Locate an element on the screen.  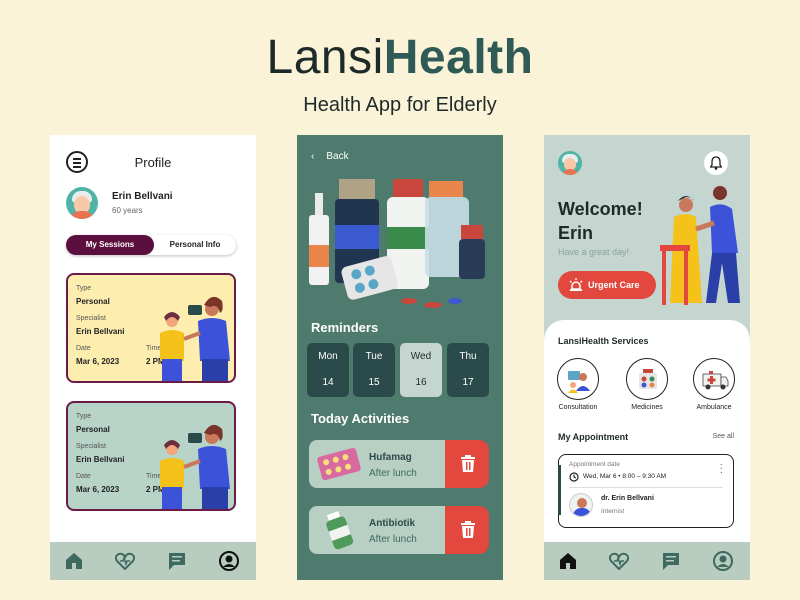
day-mon: Mon 14 is located at coordinates (328, 370).